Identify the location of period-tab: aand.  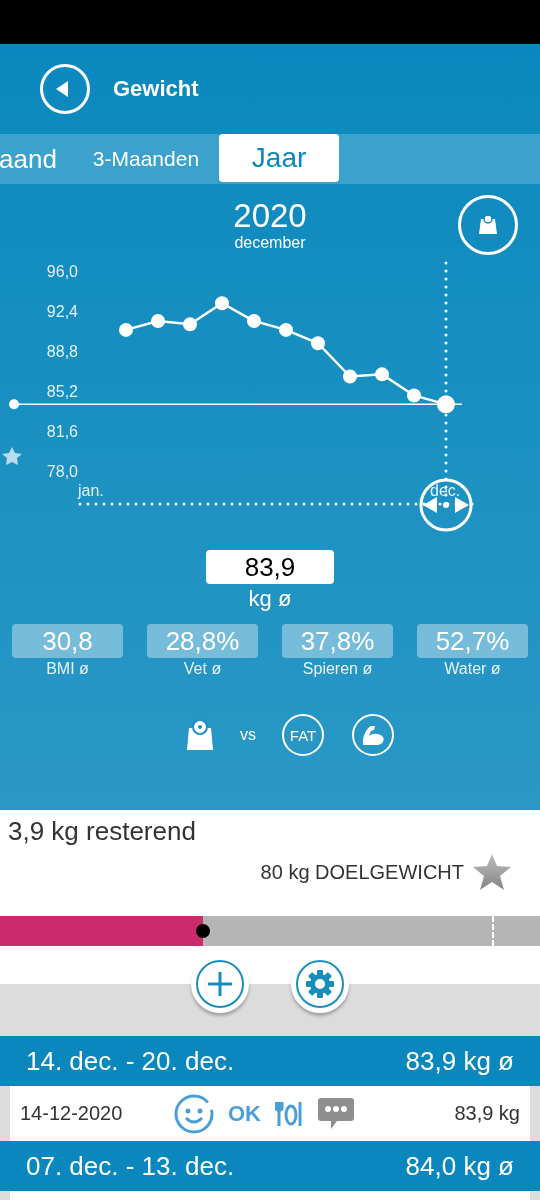
(36, 159).